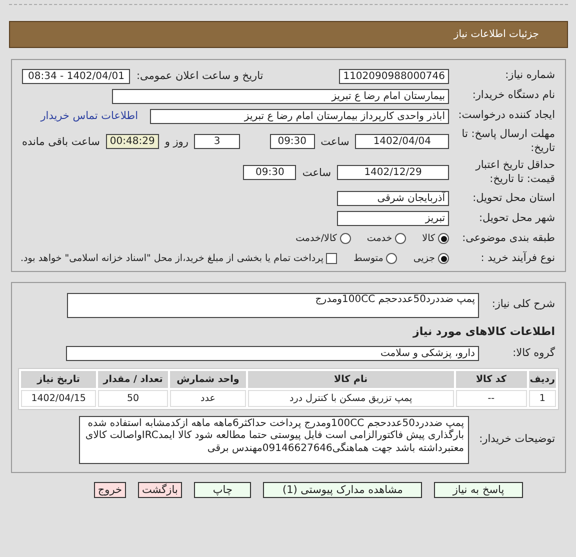 The height and width of the screenshot is (557, 576). Describe the element at coordinates (133, 379) in the screenshot. I see `column-header: تعداد / مقدار` at that location.